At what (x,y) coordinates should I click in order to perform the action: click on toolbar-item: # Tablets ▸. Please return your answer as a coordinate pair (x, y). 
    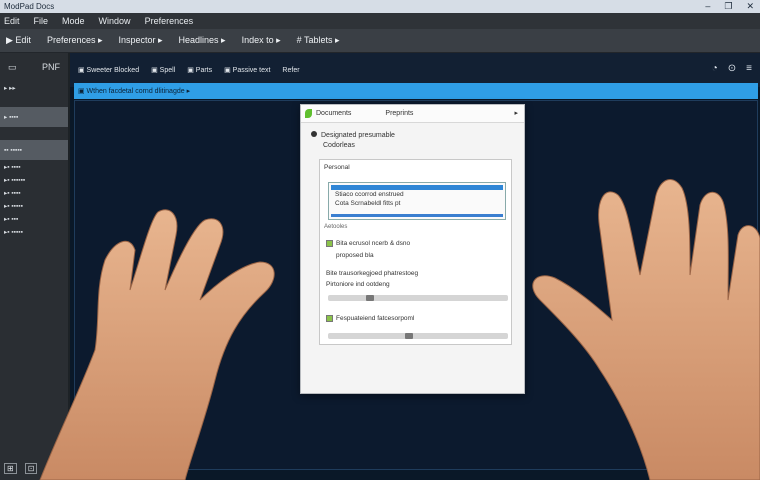
    Looking at the image, I should click on (318, 40).